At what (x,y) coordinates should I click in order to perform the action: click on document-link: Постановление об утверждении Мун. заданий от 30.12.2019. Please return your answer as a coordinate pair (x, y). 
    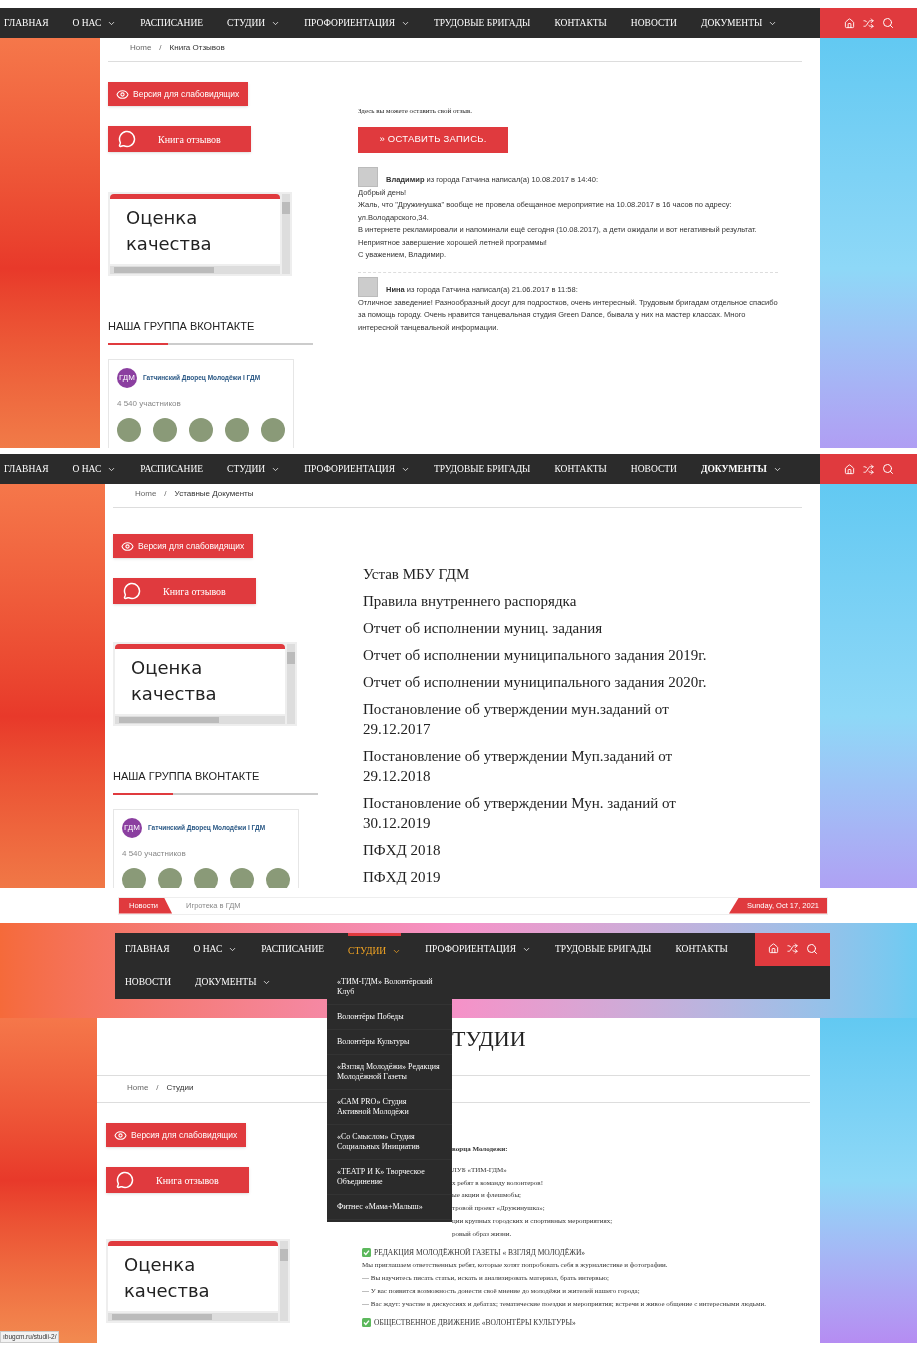
    Looking at the image, I should click on (543, 813).